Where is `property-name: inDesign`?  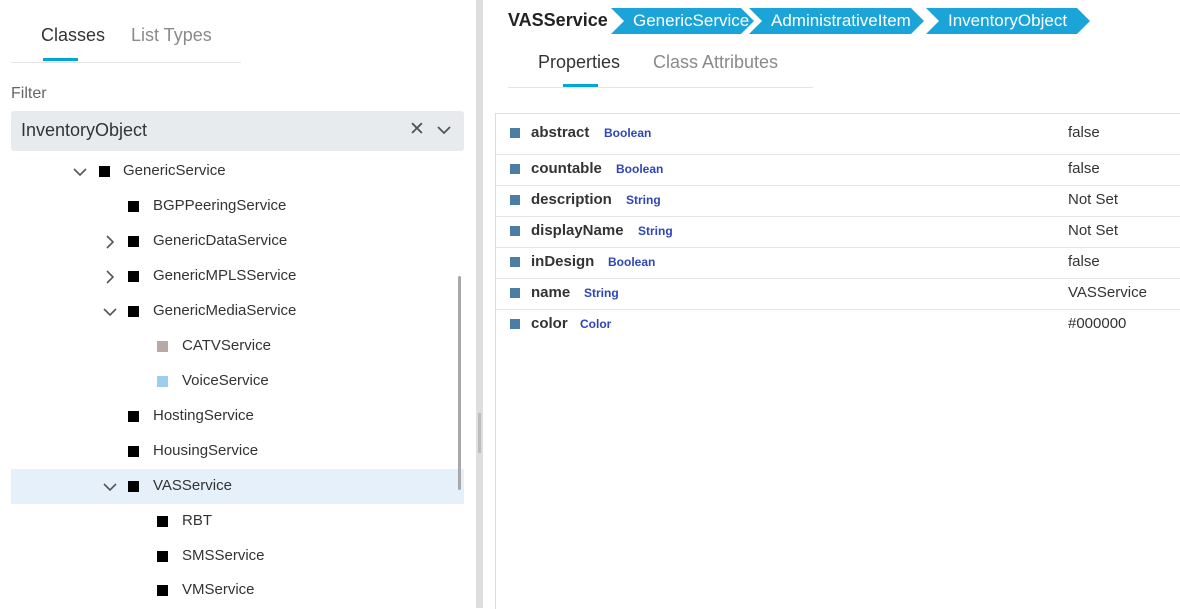
property-name: inDesign is located at coordinates (563, 261).